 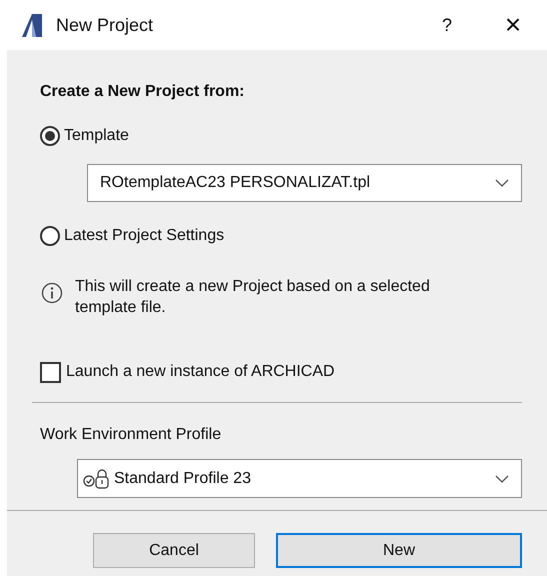 What do you see at coordinates (299, 478) in the screenshot?
I see `profile-dropdown: Standard Profile 23` at bounding box center [299, 478].